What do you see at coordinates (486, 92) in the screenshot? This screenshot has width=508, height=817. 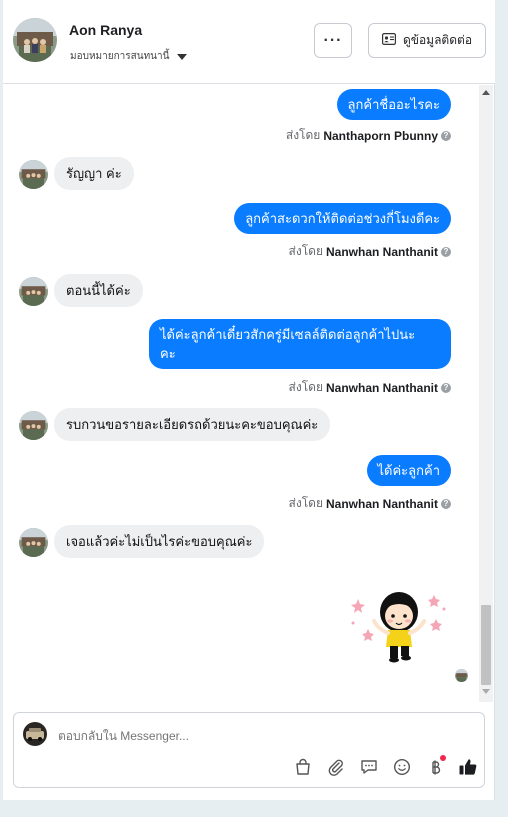 I see `scroll-up-arrow-icon` at bounding box center [486, 92].